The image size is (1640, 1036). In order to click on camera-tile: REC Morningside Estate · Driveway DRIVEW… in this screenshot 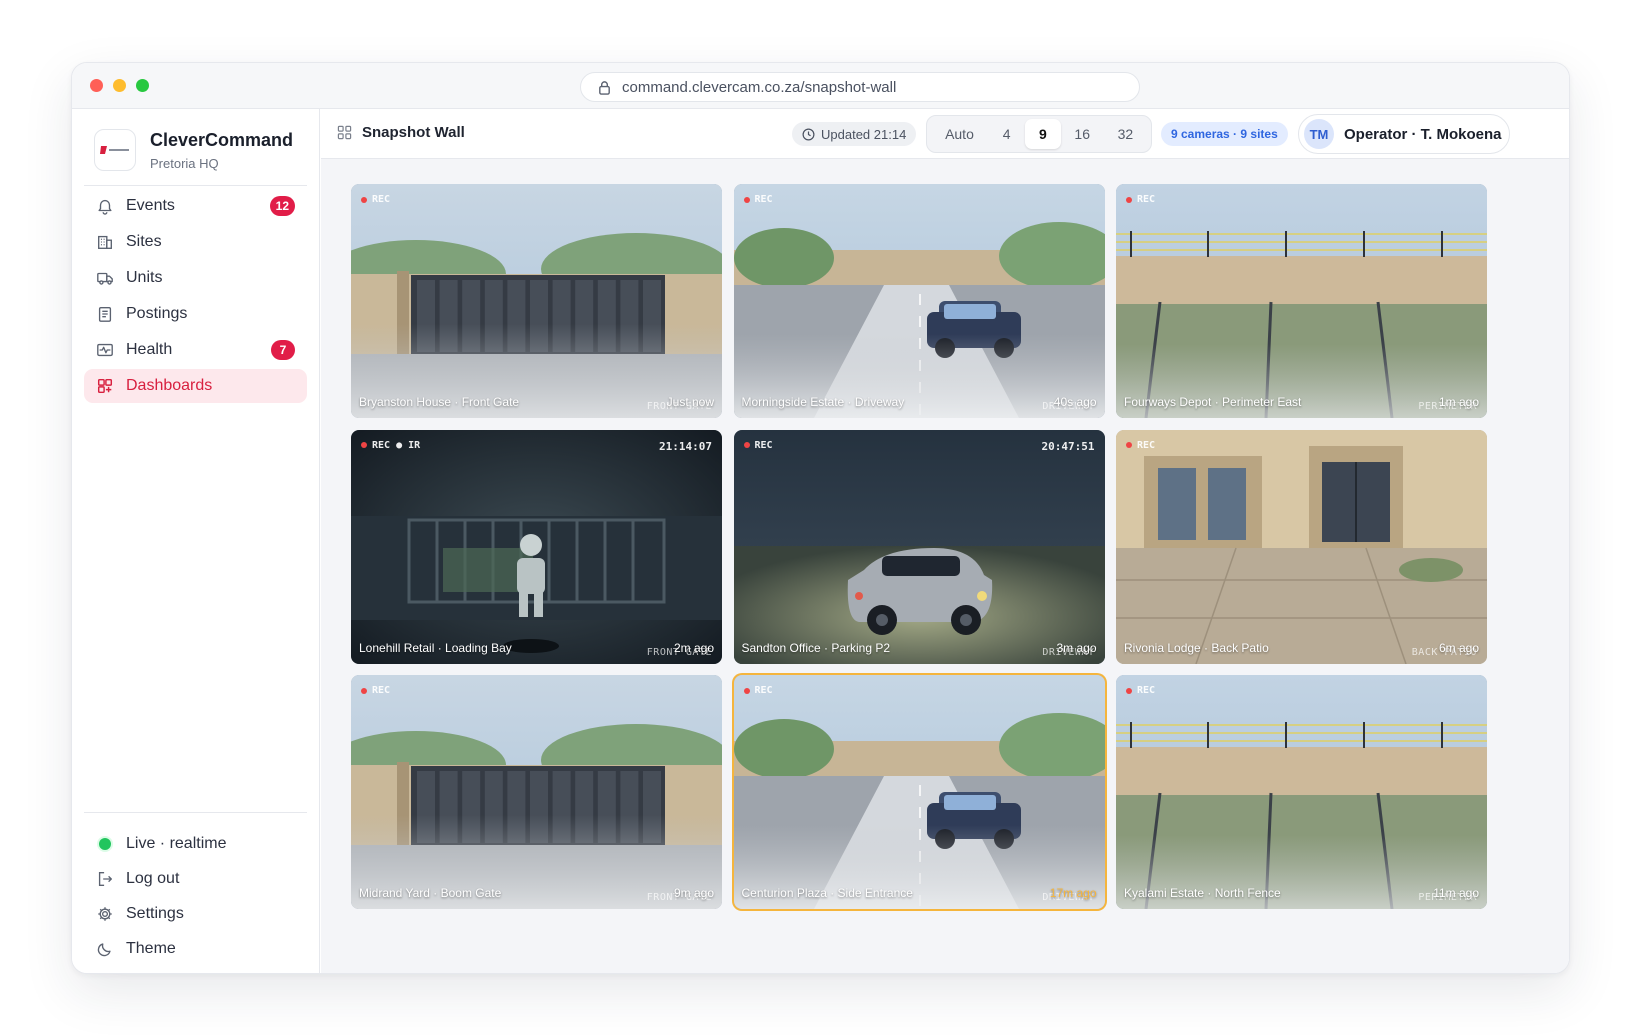, I will do `click(919, 301)`.